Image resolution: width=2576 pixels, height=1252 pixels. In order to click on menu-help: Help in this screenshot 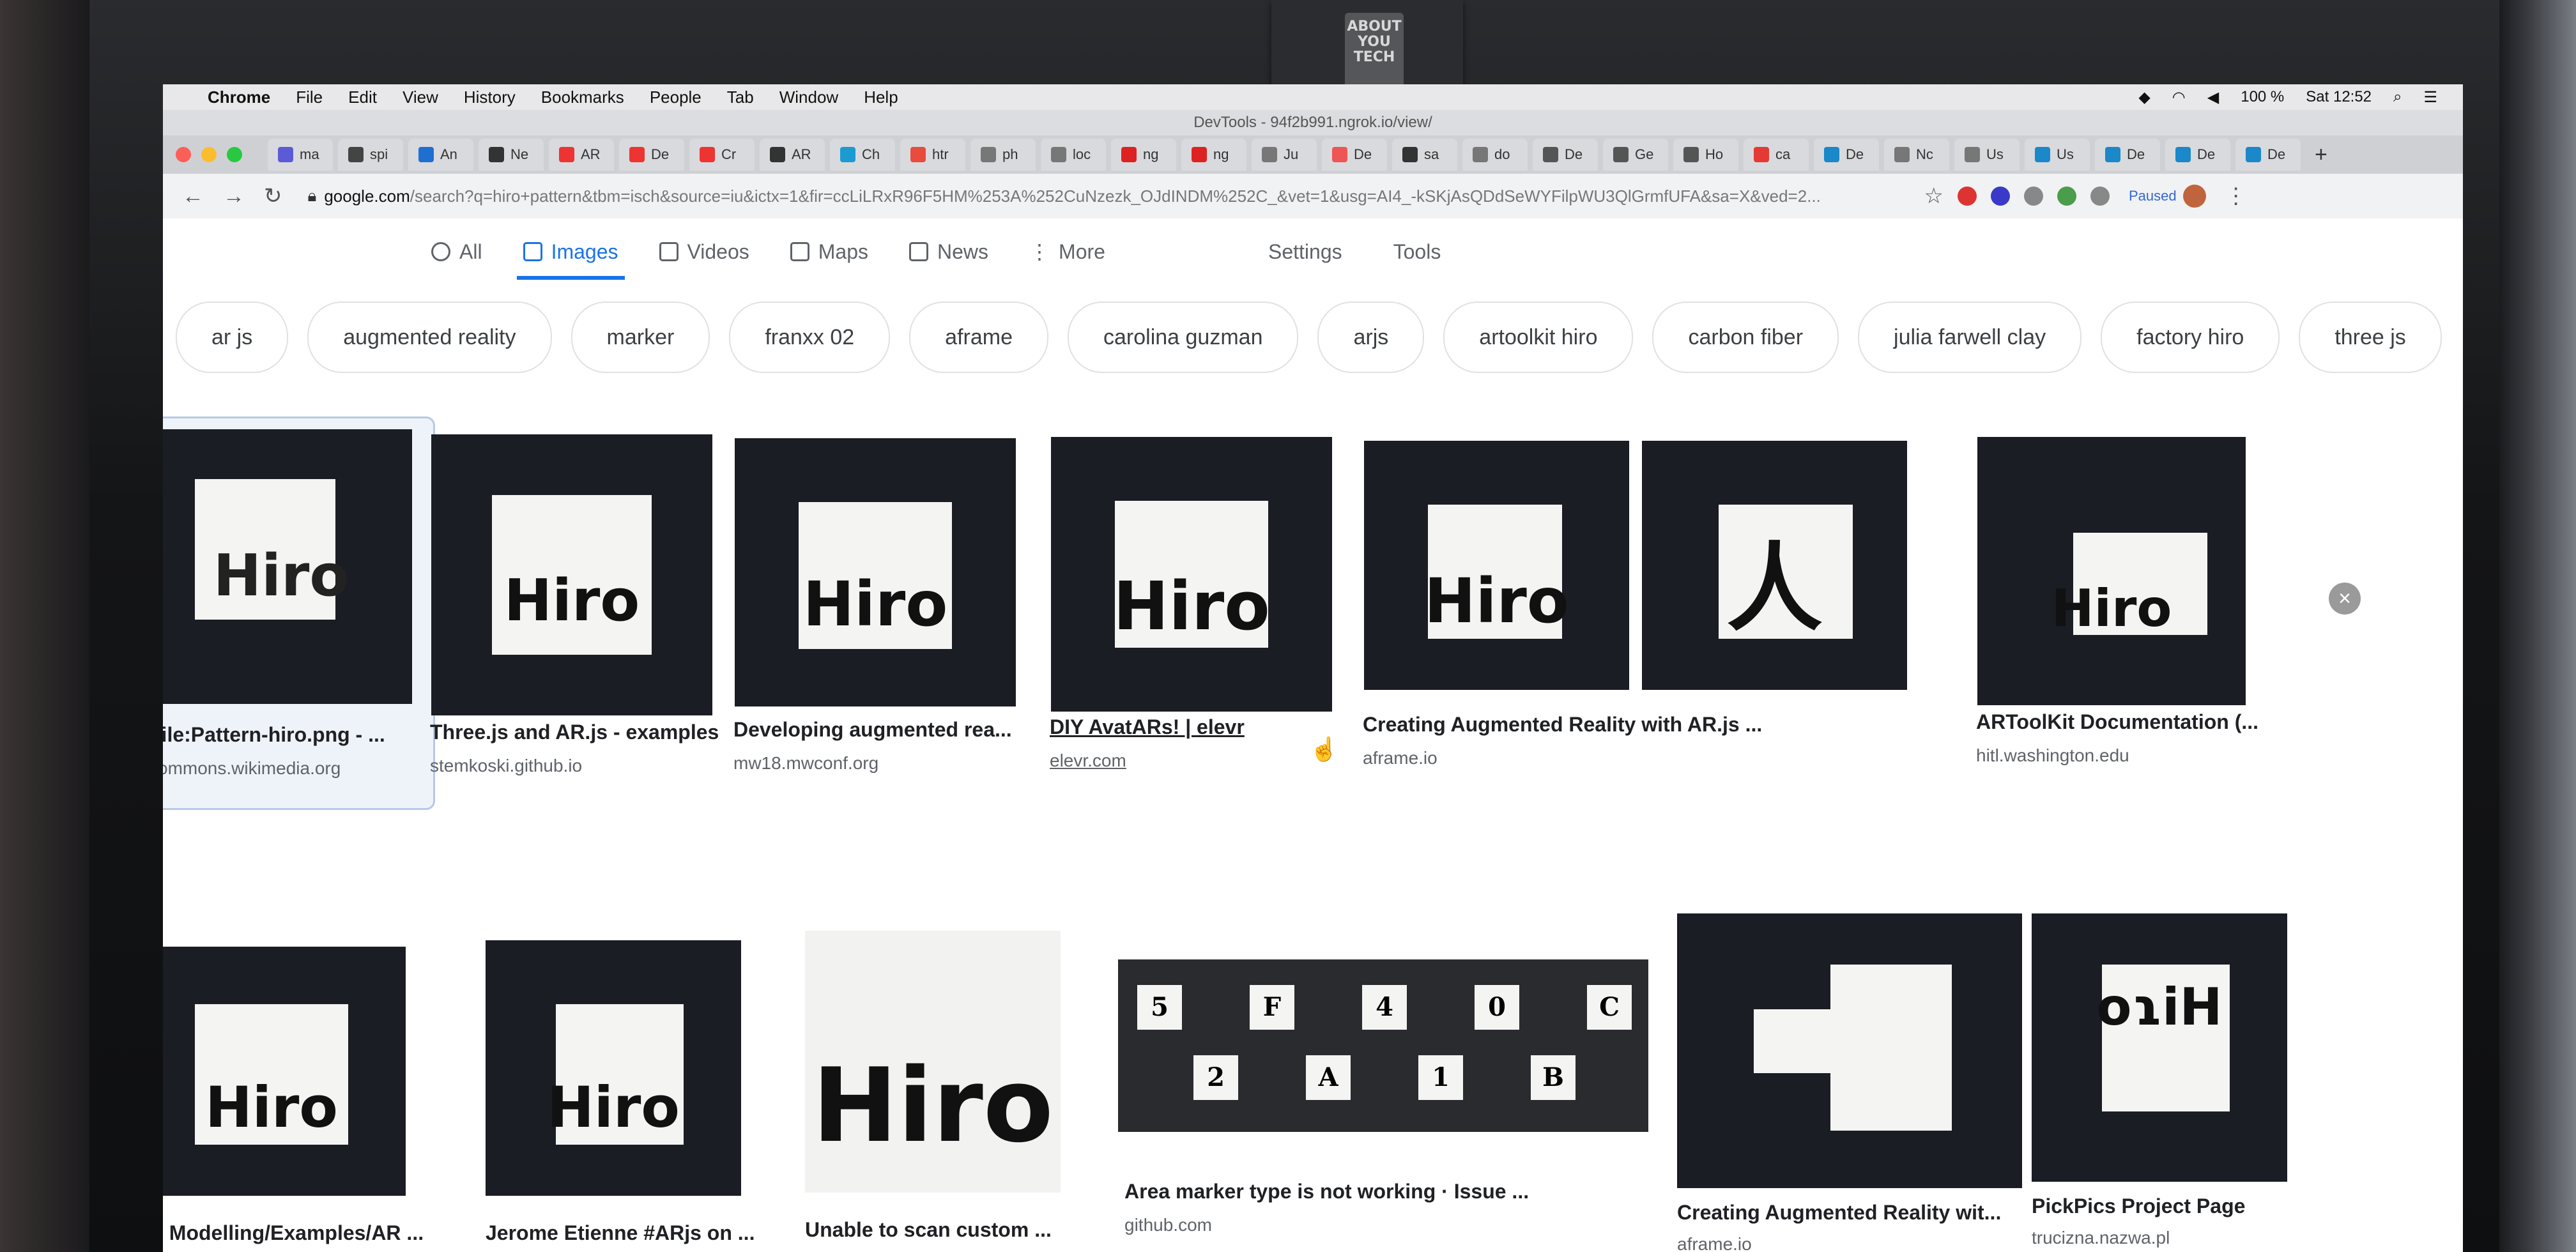, I will do `click(881, 97)`.